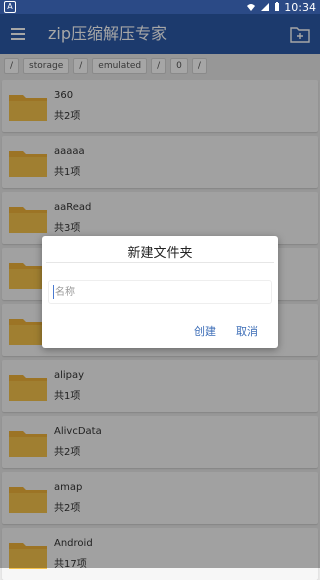 This screenshot has width=320, height=580. I want to click on status-app-icon: A, so click(10, 7).